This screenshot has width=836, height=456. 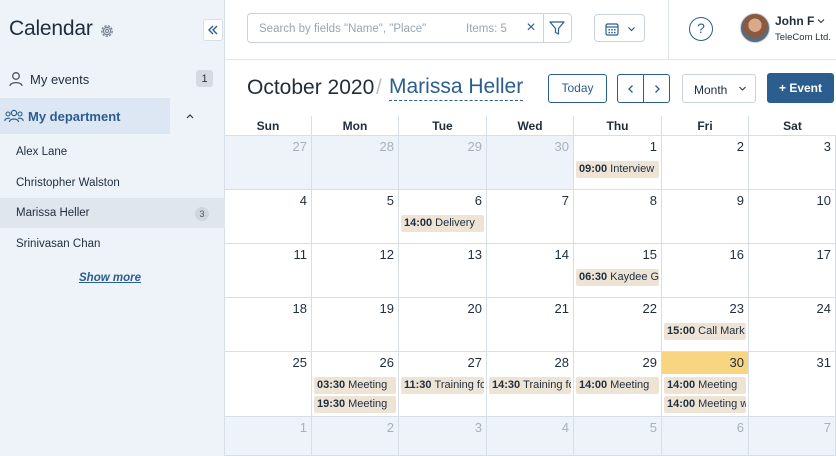 I want to click on chevron-down-icon, so click(x=821, y=21).